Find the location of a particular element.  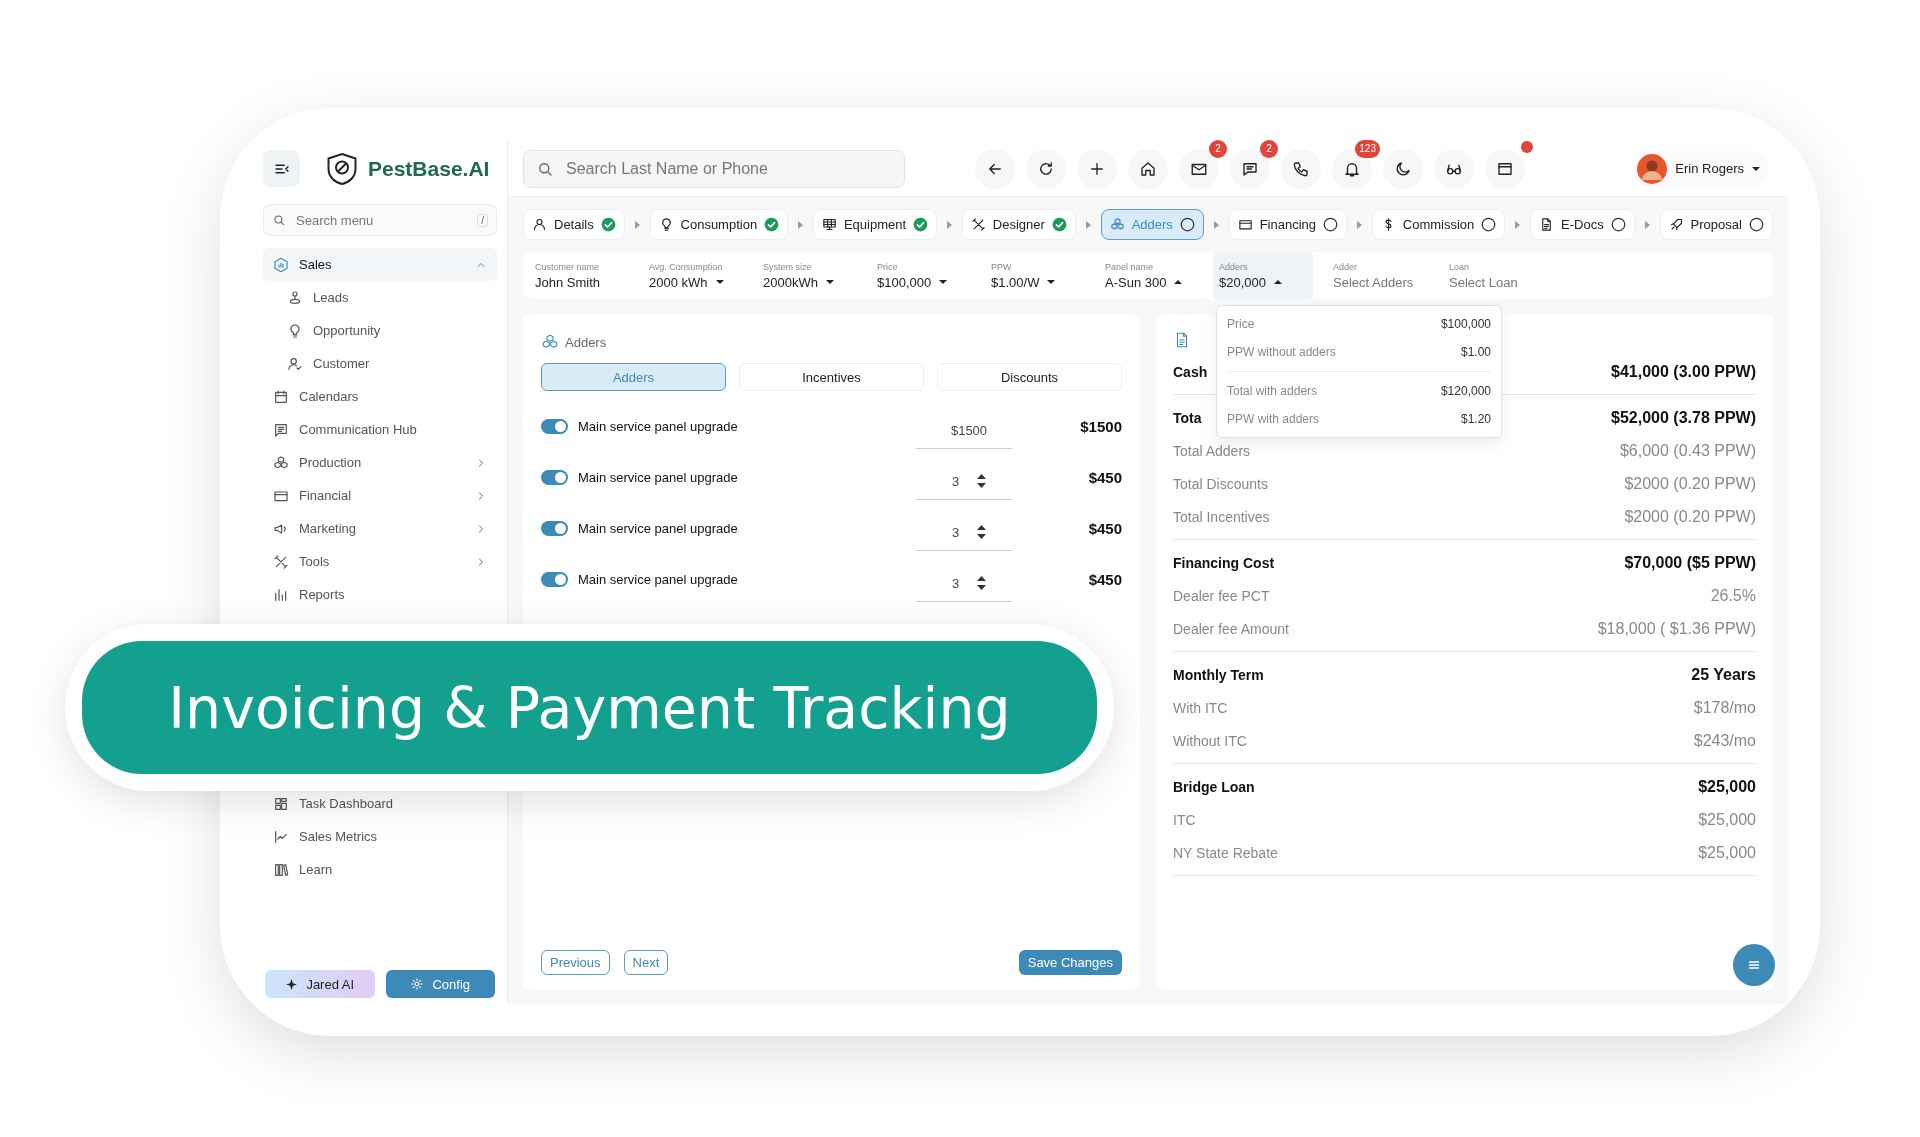

summary-value: $6,000 (0.43 PPW) is located at coordinates (1687, 450).